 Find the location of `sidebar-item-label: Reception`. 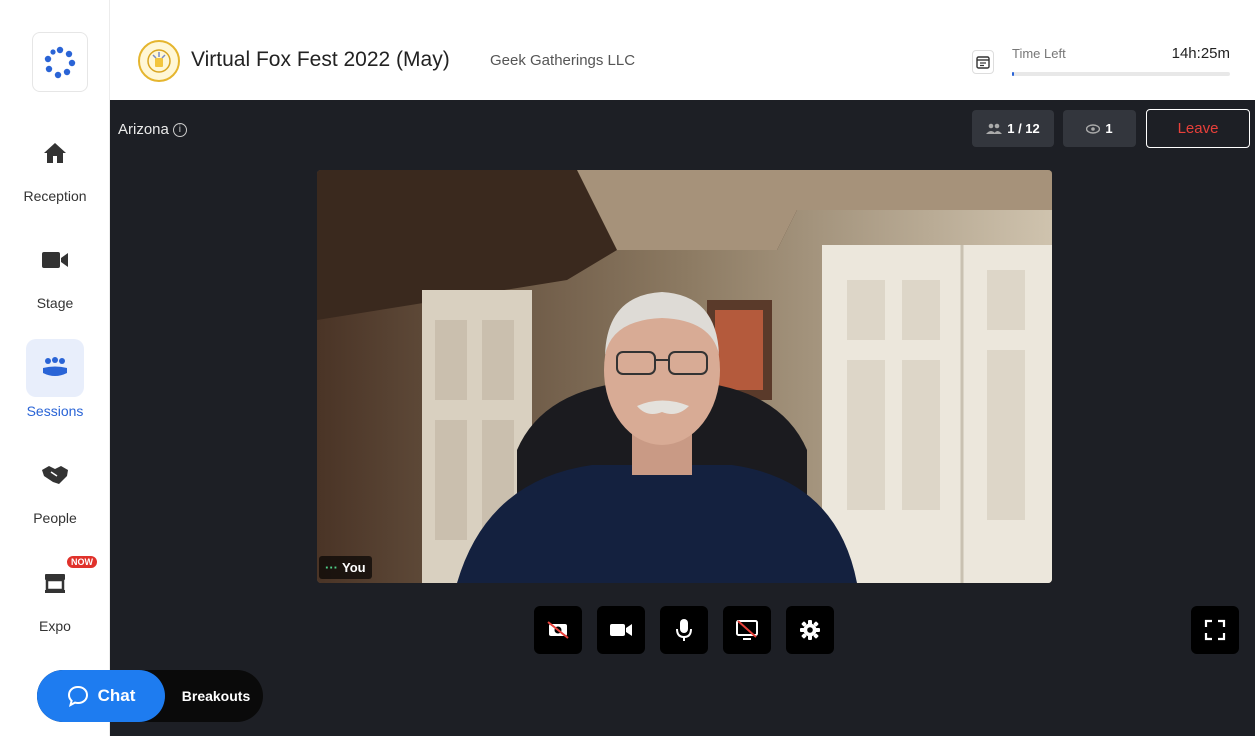

sidebar-item-label: Reception is located at coordinates (55, 196).